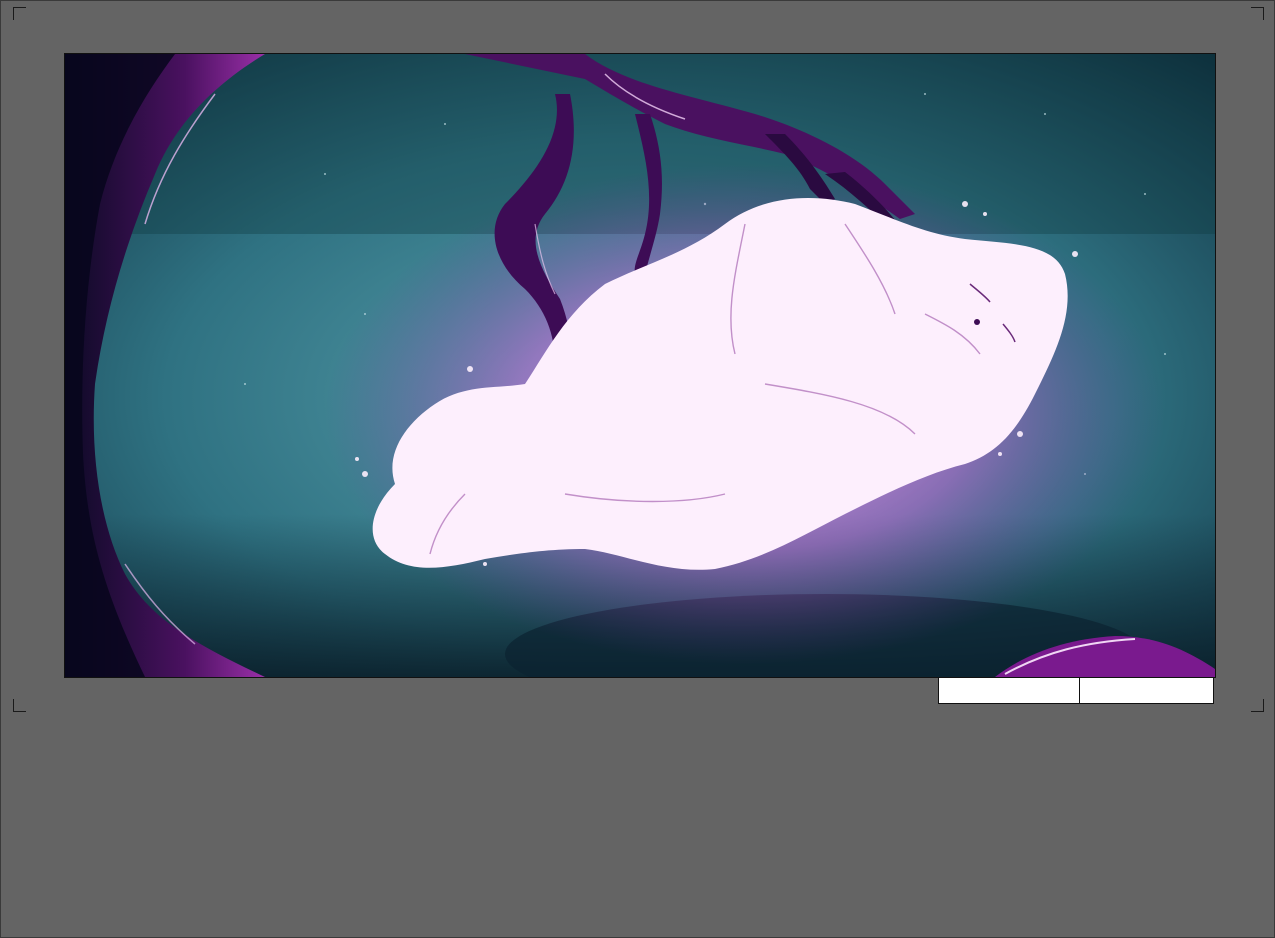  Describe the element at coordinates (1257, 13) in the screenshot. I see `crop-mark-top-right` at that location.